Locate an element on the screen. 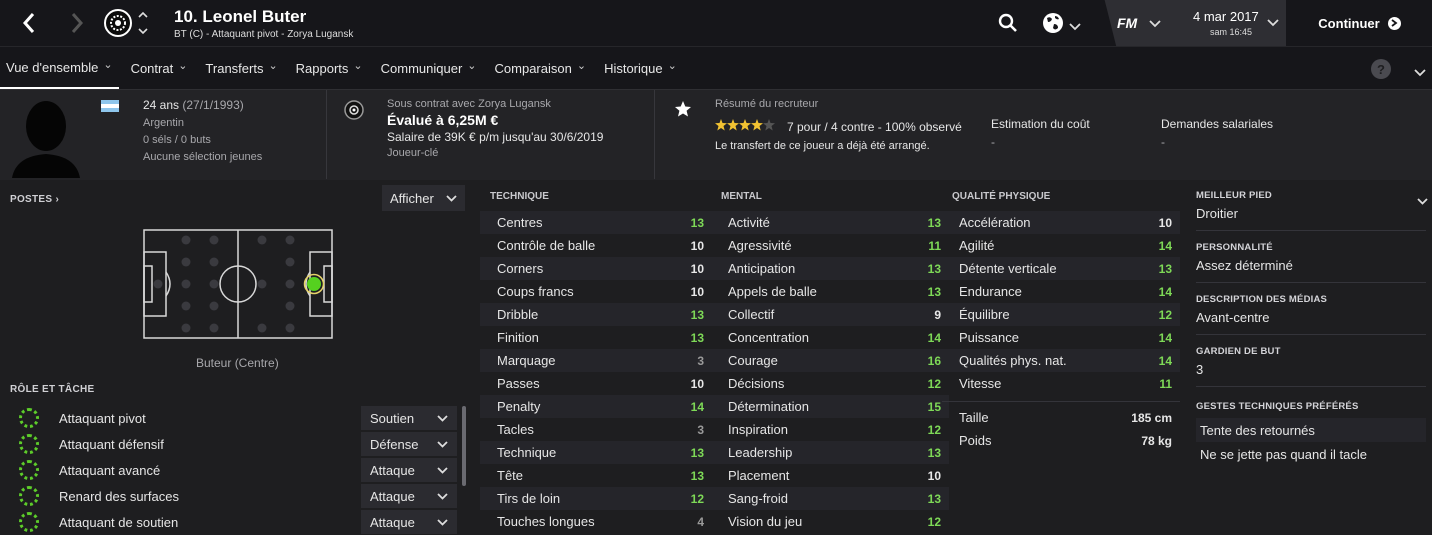 The width and height of the screenshot is (1432, 535). role-row: Attaquant de soutien Attaque is located at coordinates (230, 522).